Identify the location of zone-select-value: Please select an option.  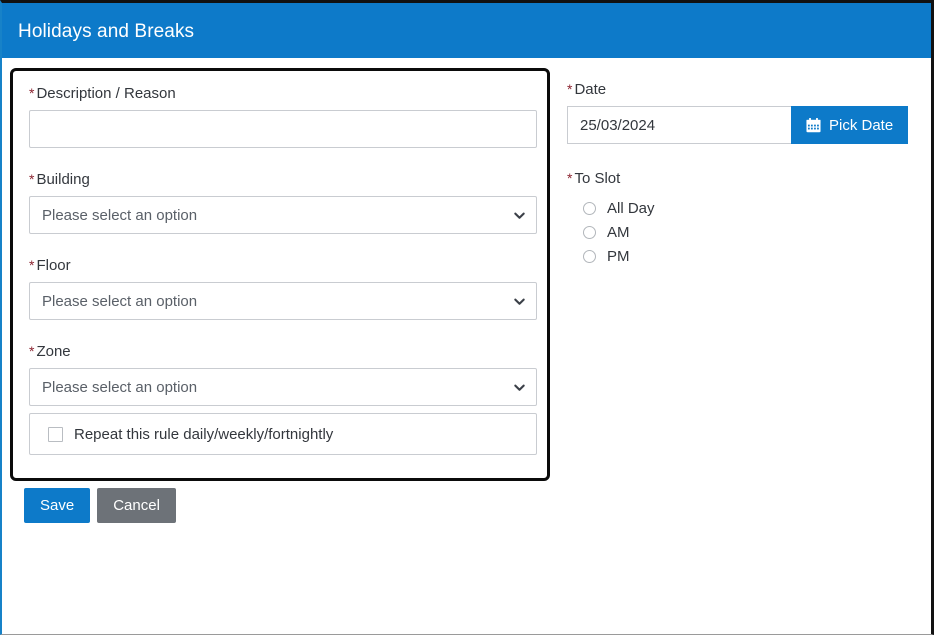
(120, 387).